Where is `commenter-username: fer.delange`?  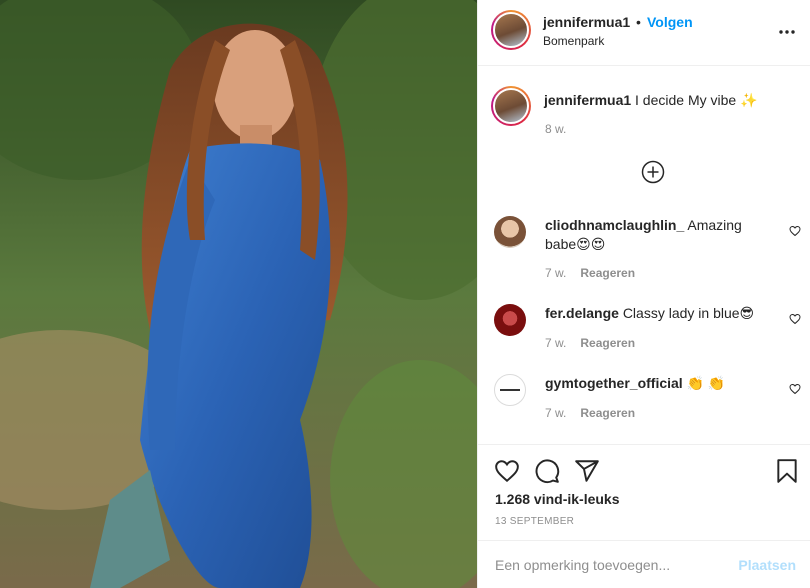 commenter-username: fer.delange is located at coordinates (582, 313).